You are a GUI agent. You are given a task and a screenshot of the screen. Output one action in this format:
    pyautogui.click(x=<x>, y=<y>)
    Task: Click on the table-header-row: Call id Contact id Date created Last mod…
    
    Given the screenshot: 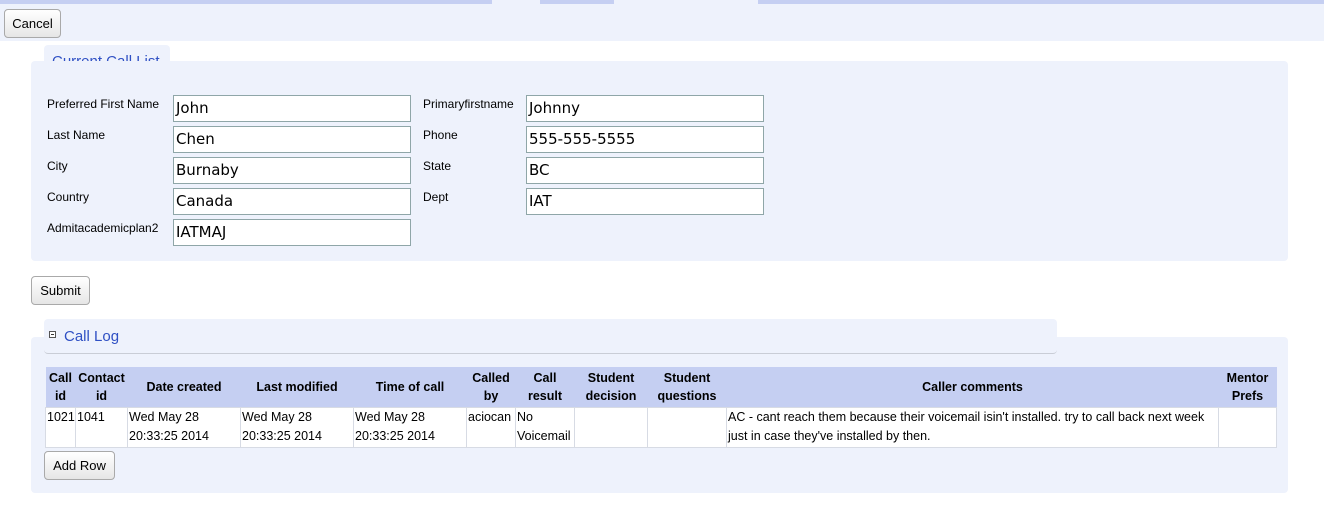 What is the action you would take?
    pyautogui.click(x=661, y=387)
    